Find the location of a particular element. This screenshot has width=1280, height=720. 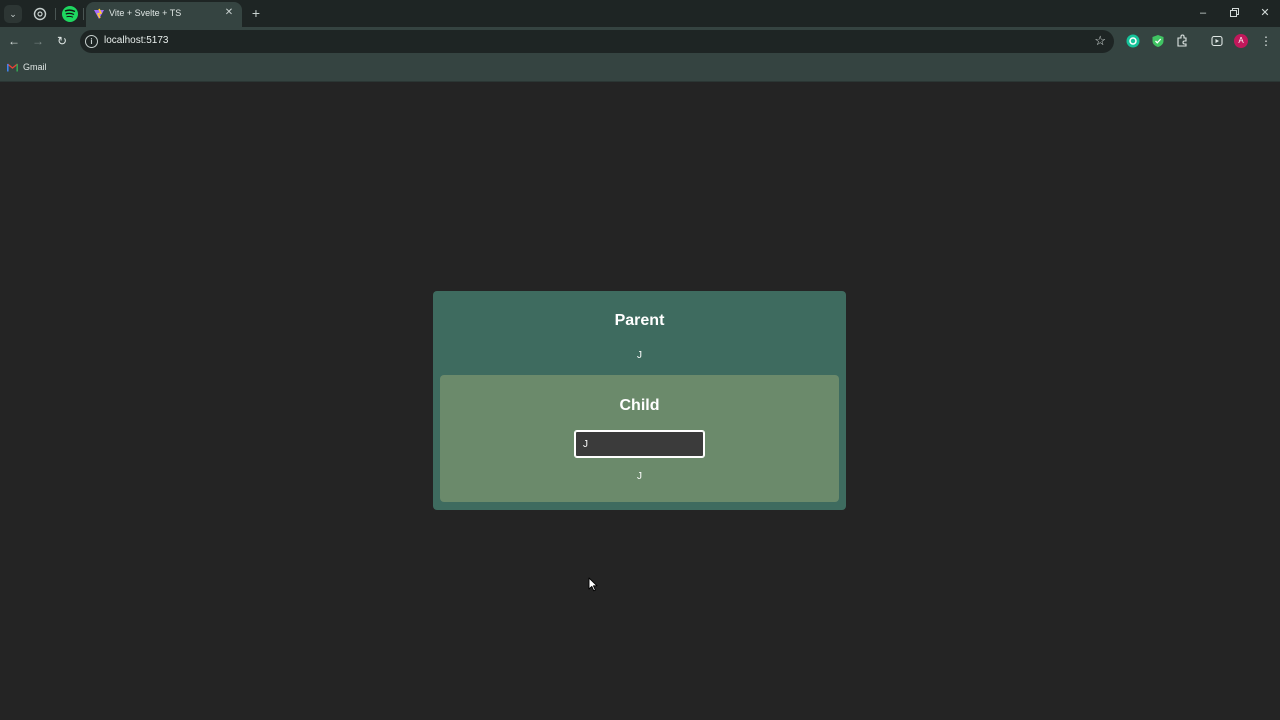

minimize-button: – is located at coordinates (1203, 13).